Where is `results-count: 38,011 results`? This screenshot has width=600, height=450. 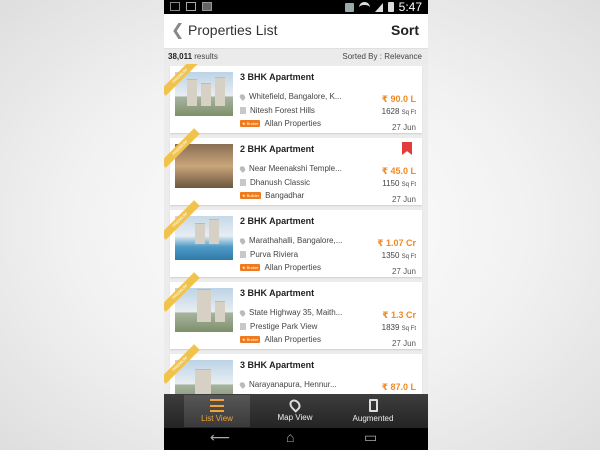 results-count: 38,011 results is located at coordinates (193, 56).